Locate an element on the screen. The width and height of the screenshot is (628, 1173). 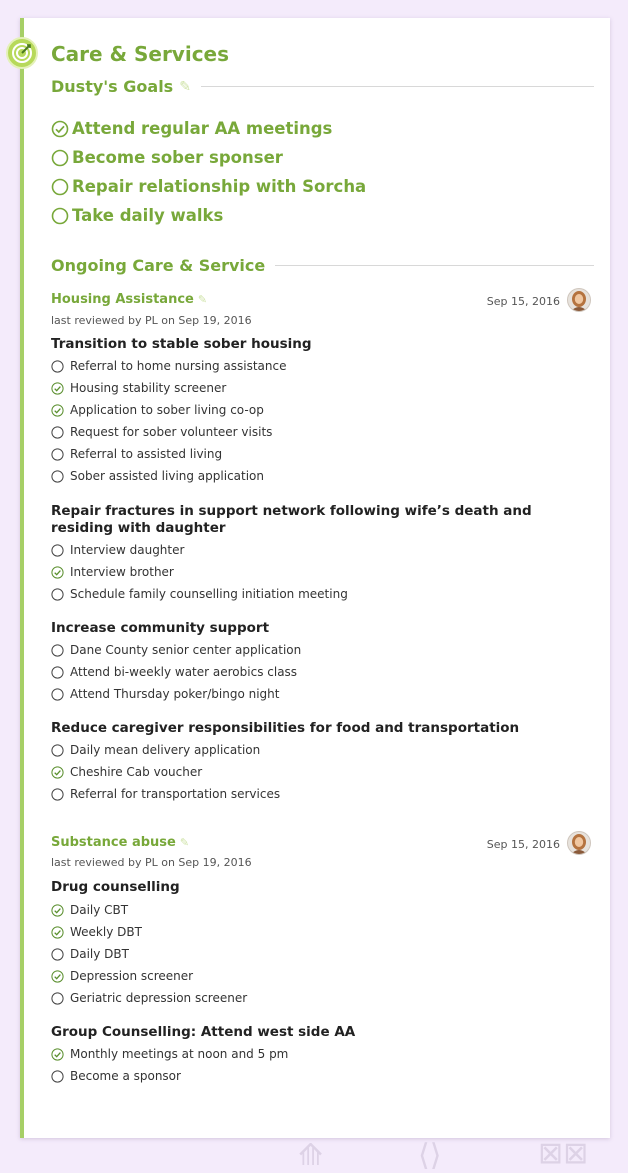
task-item: Cheshire Cab voucher is located at coordinates (126, 772).